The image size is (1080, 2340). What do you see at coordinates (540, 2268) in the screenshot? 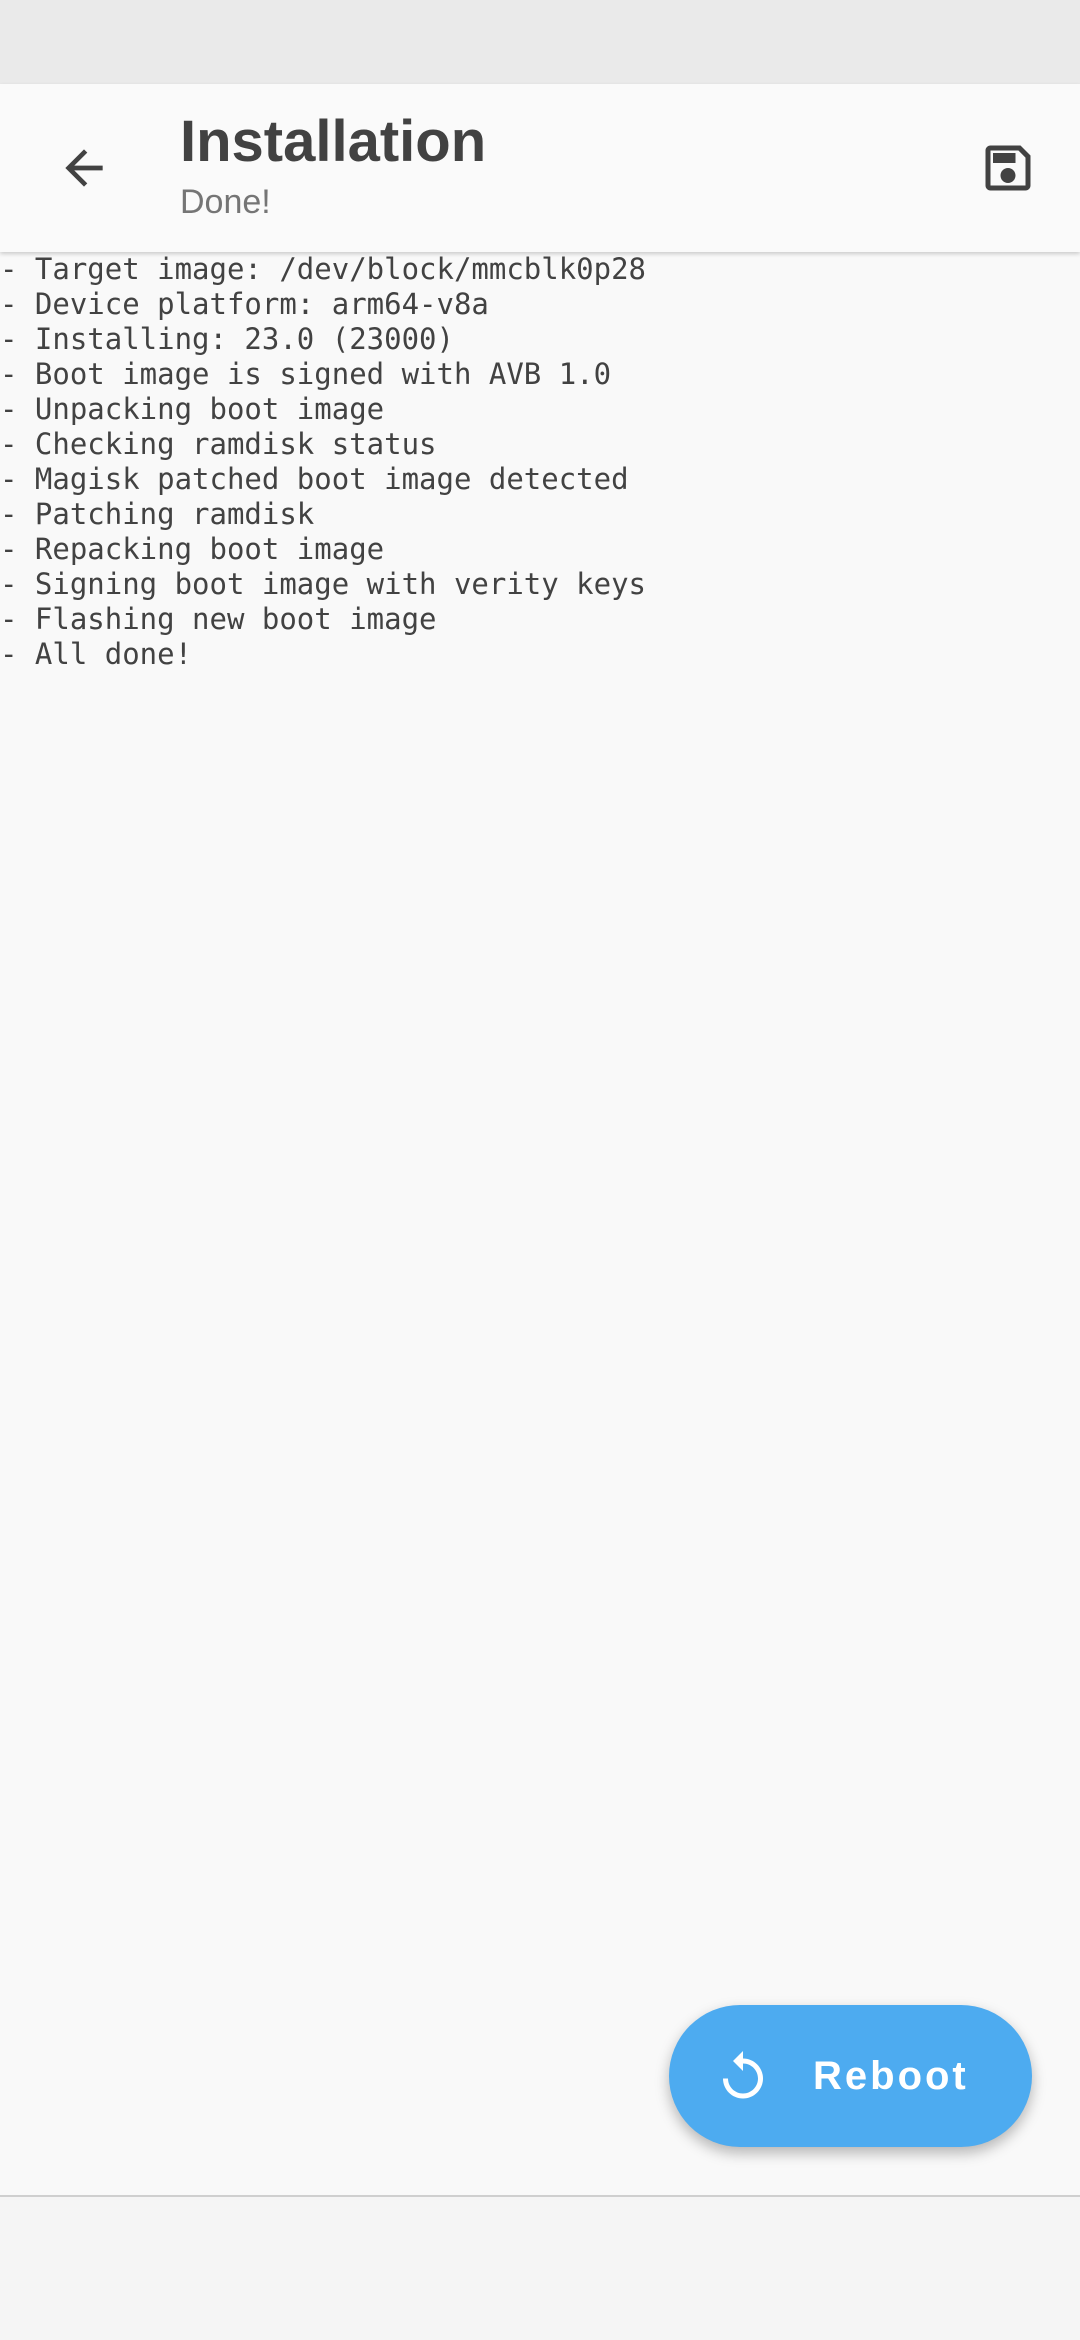
I see `navigation-bar` at bounding box center [540, 2268].